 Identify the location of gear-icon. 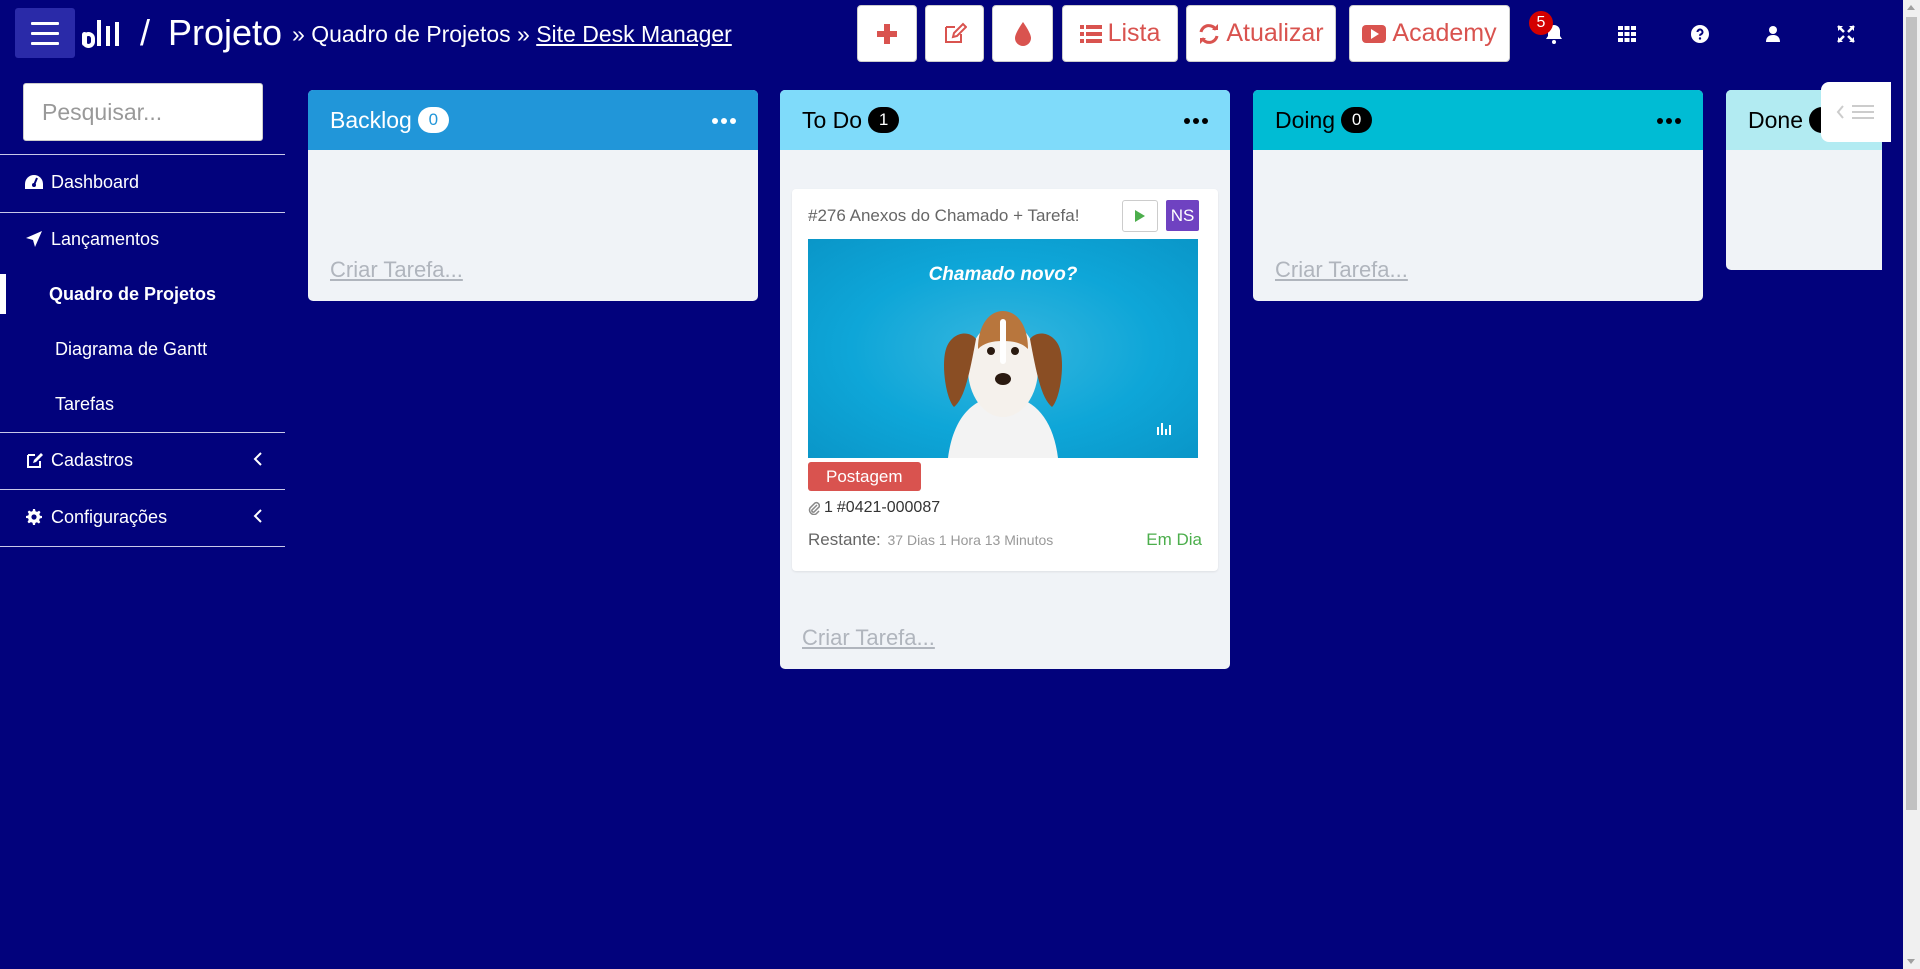
(34, 517).